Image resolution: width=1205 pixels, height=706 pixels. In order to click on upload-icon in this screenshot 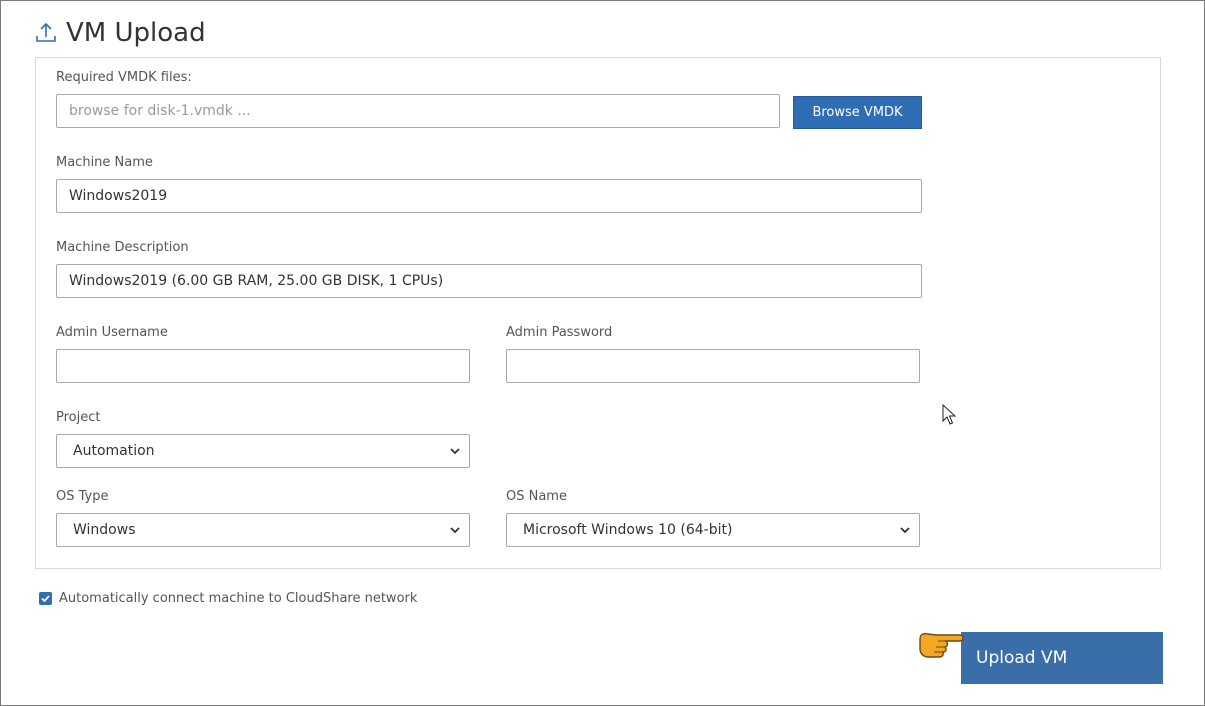, I will do `click(46, 33)`.